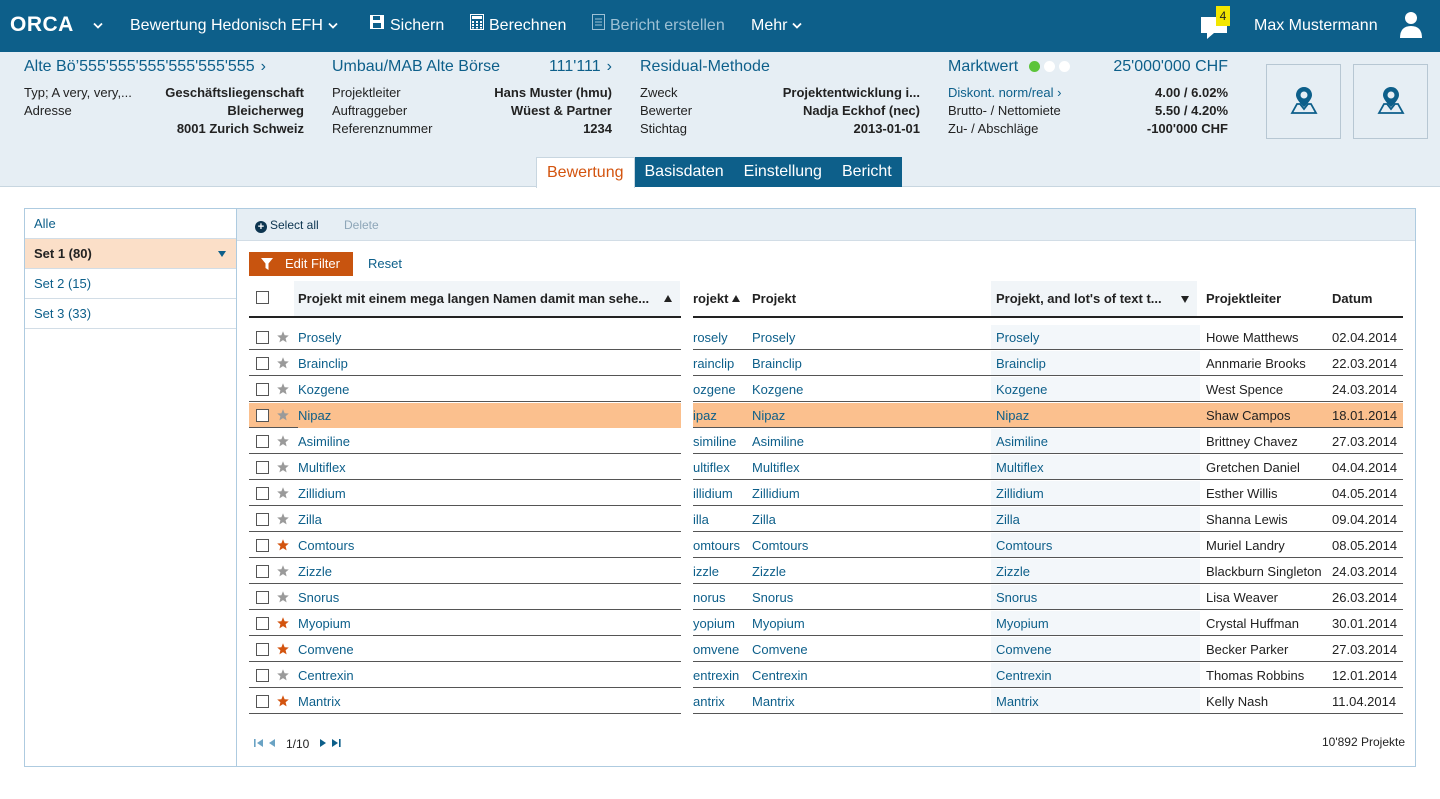 The height and width of the screenshot is (799, 1440). Describe the element at coordinates (406, 26) in the screenshot. I see `save-button: Sichern` at that location.